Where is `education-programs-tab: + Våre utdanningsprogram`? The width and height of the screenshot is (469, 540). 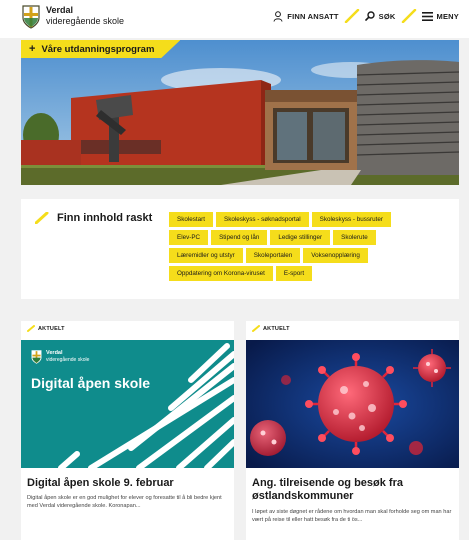
education-programs-tab: + Våre utdanningsprogram is located at coordinates (101, 49).